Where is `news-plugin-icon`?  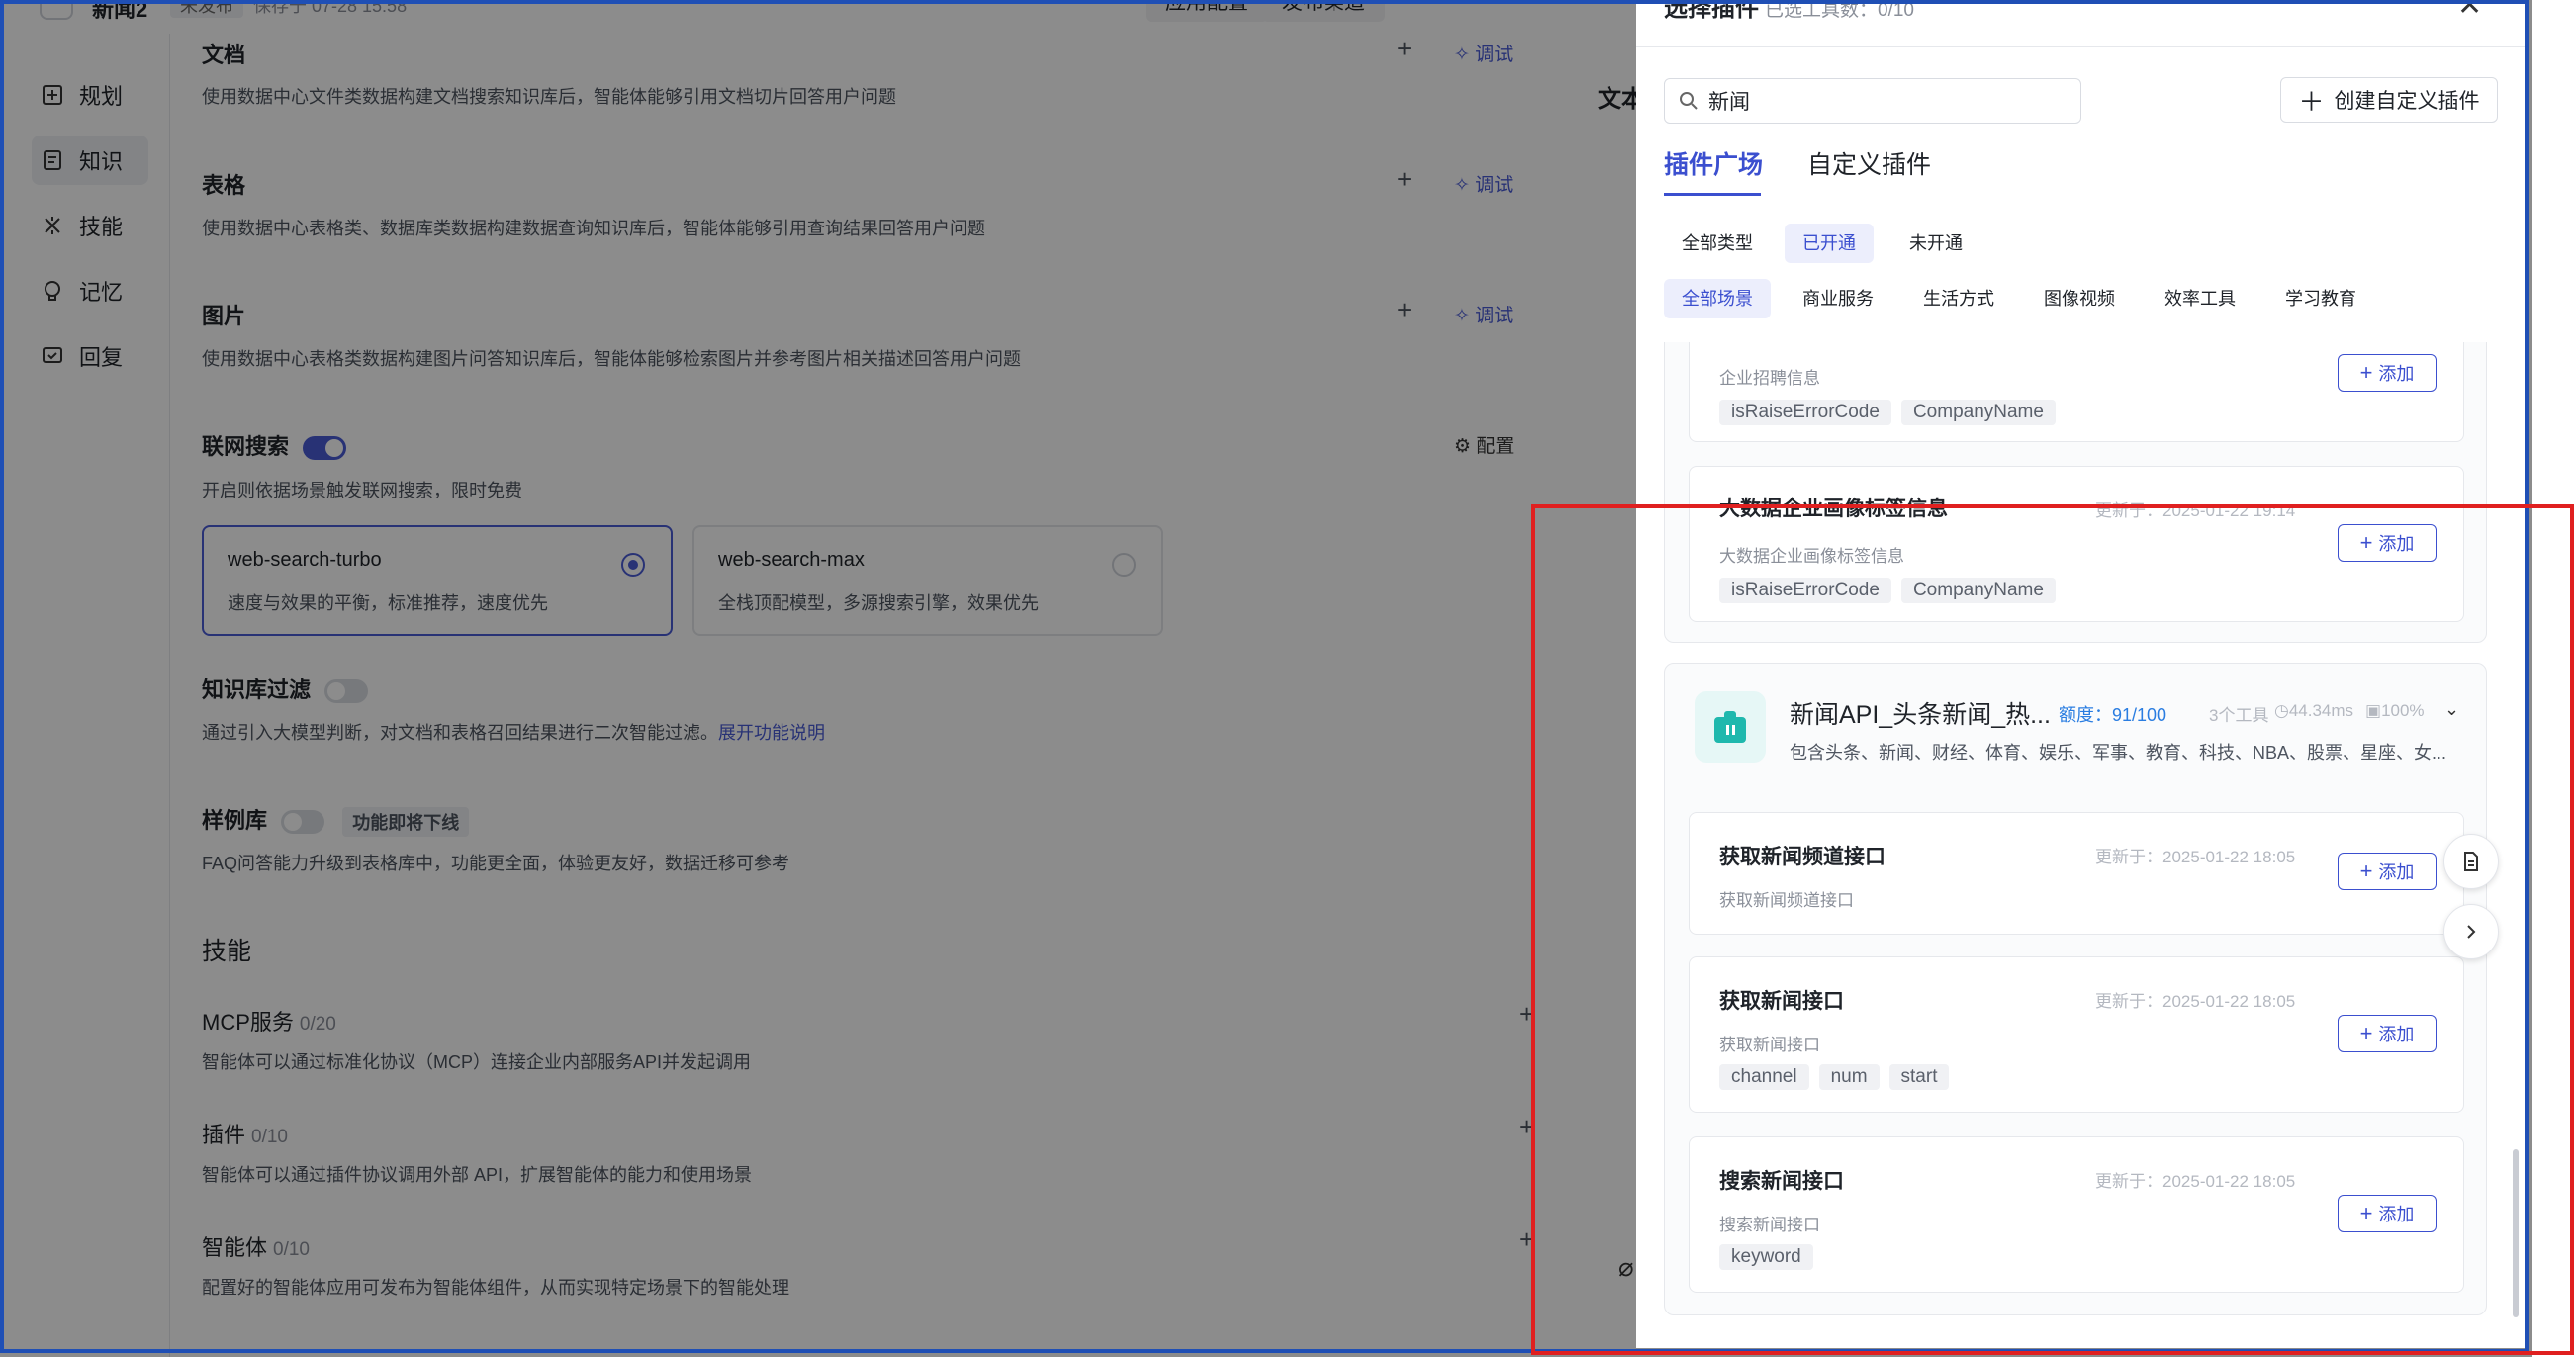 news-plugin-icon is located at coordinates (1730, 727).